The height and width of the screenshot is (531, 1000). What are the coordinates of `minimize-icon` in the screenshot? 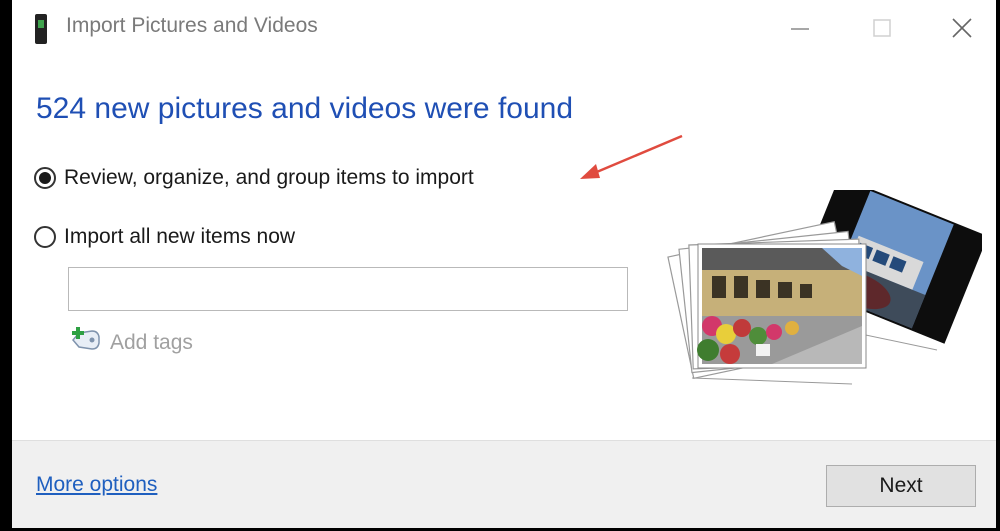 It's located at (800, 29).